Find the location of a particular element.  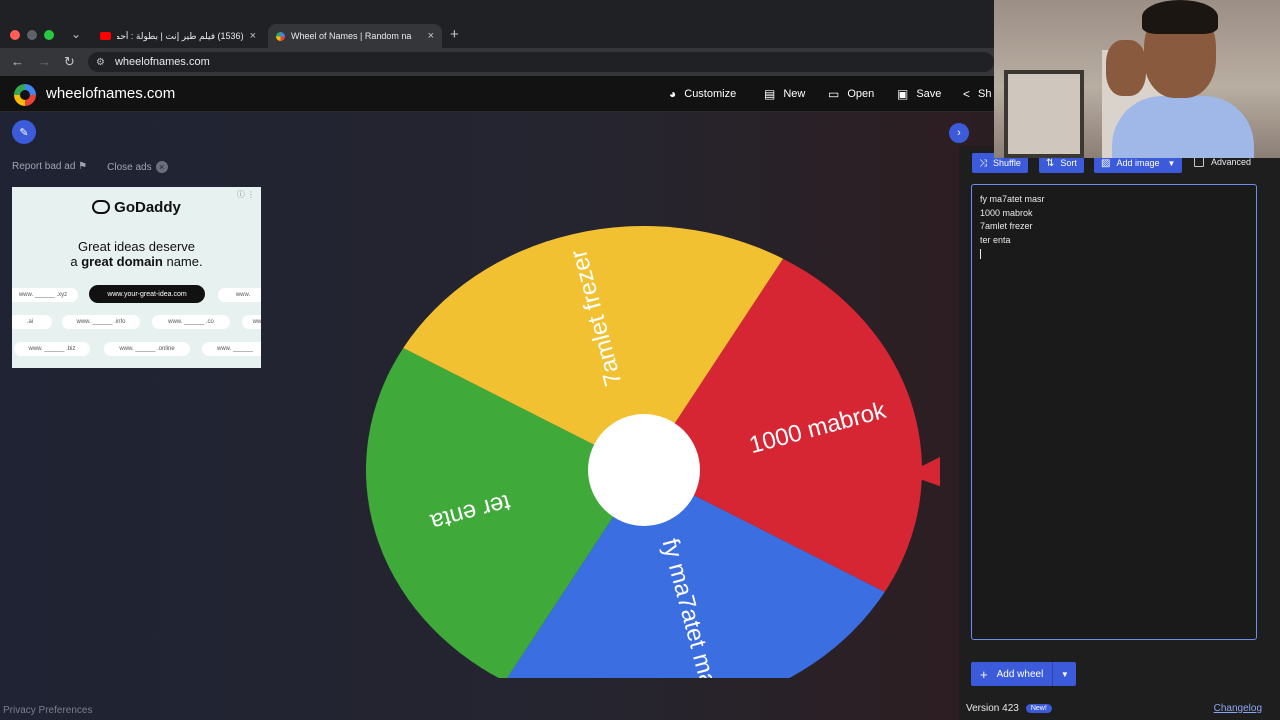

ad-domain-pill: www. ______ .online is located at coordinates (147, 349).